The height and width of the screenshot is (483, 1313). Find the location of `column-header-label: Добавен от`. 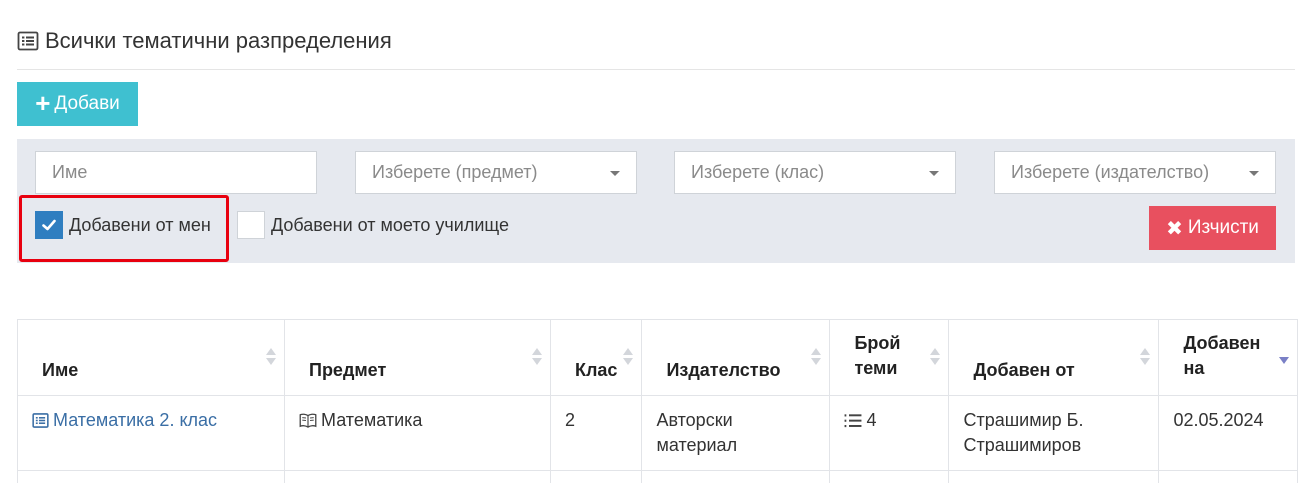

column-header-label: Добавен от is located at coordinates (1024, 370).